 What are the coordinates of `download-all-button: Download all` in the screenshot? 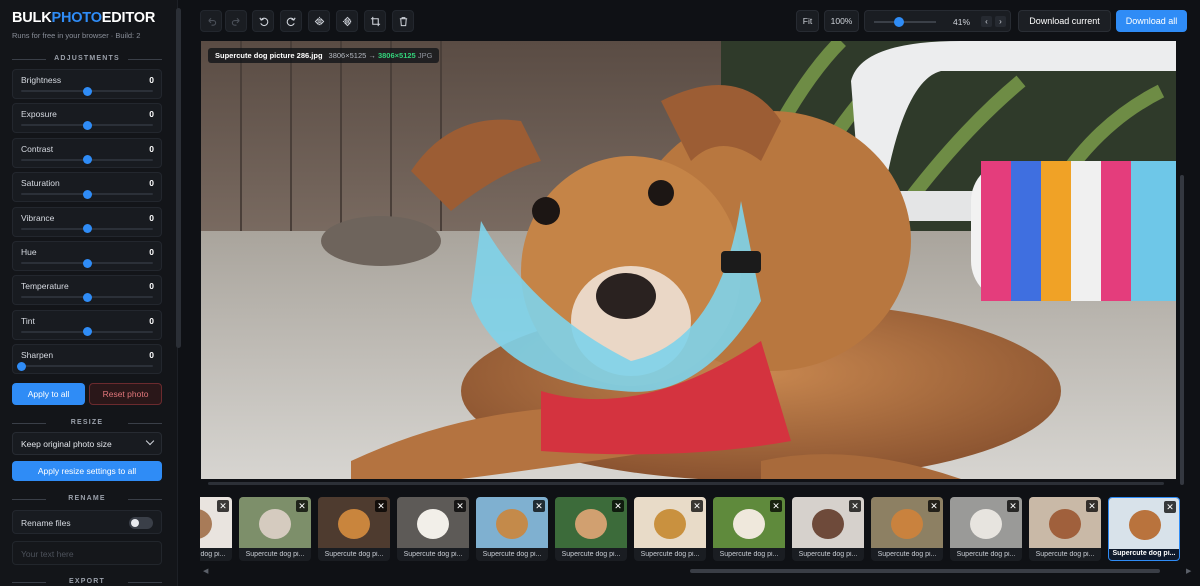 It's located at (1151, 21).